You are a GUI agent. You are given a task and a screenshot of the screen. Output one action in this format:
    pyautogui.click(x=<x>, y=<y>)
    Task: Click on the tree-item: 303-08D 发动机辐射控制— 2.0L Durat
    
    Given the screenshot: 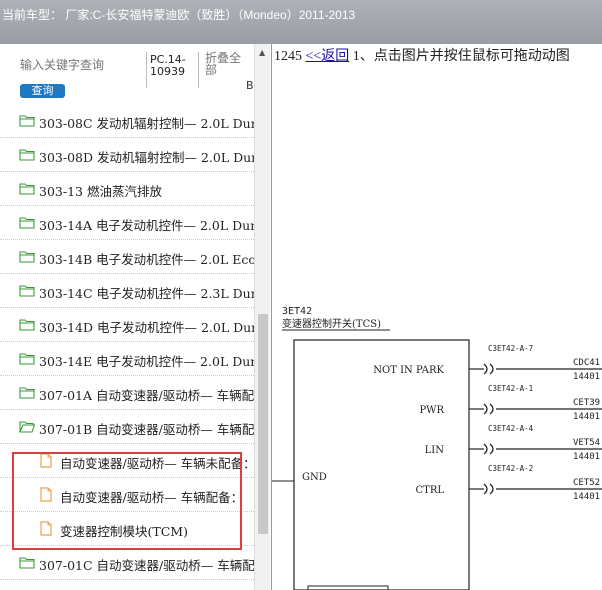 What is the action you would take?
    pyautogui.click(x=127, y=155)
    